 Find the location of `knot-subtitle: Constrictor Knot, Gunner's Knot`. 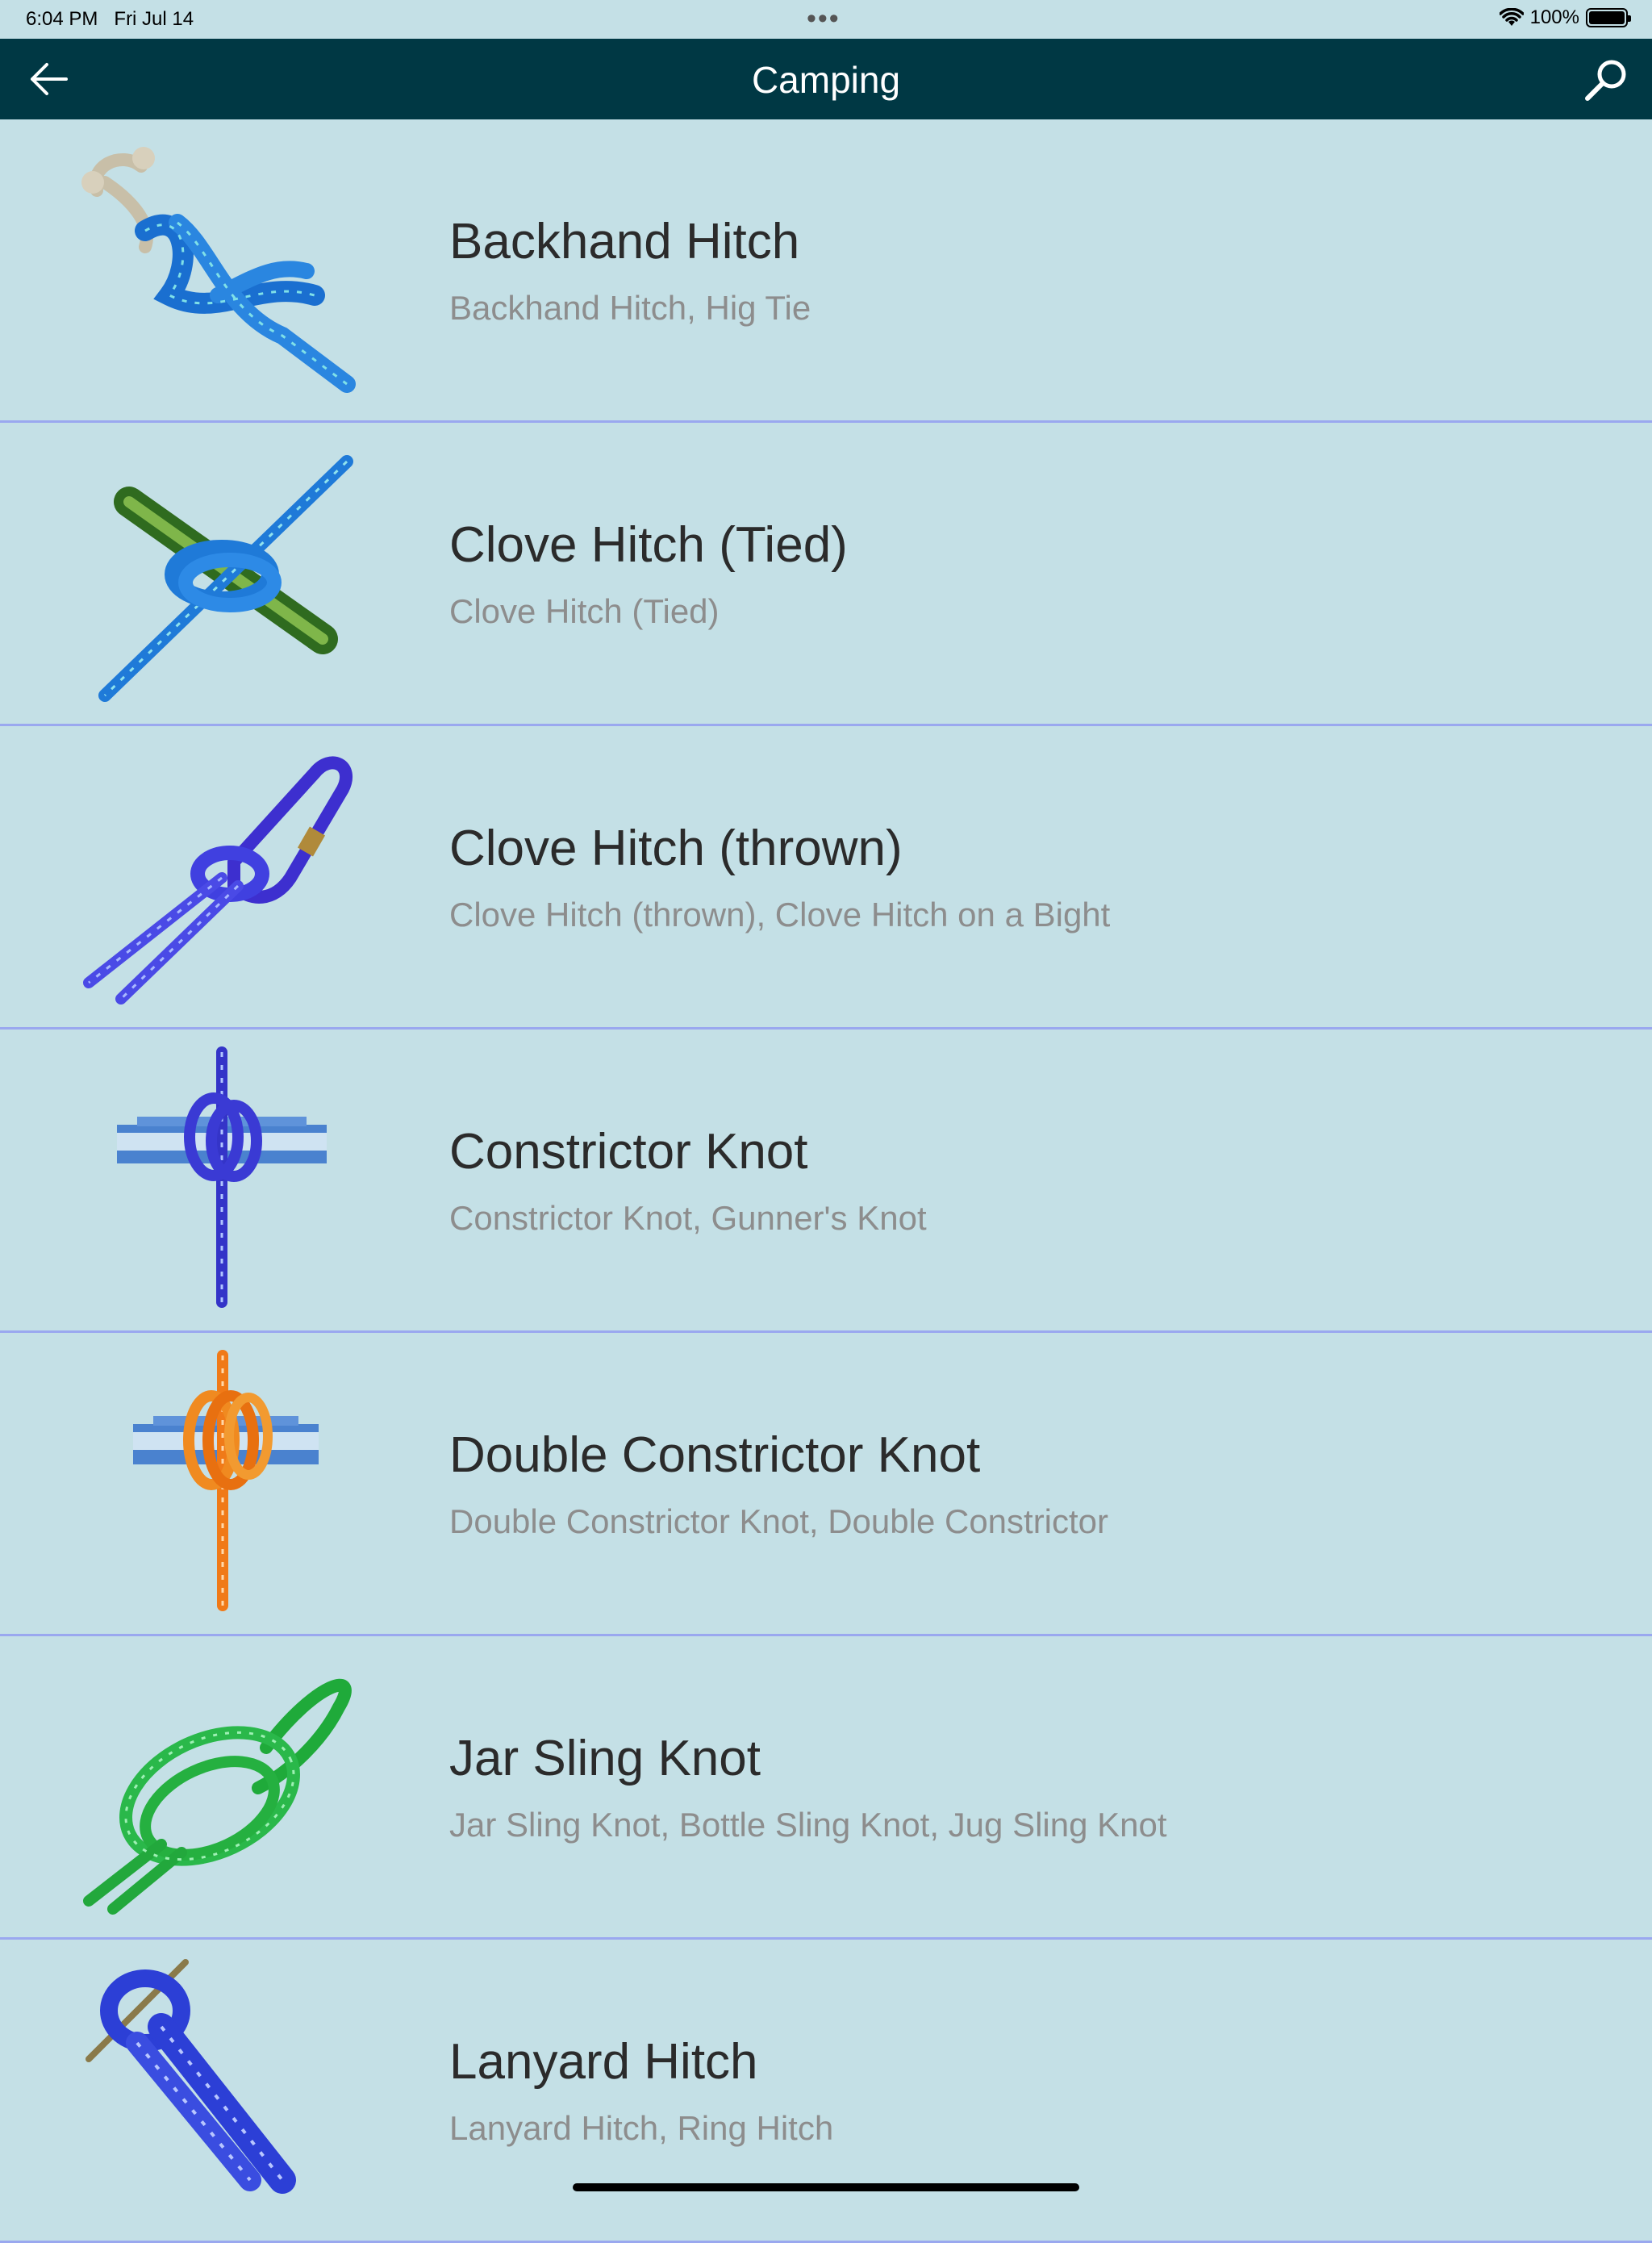

knot-subtitle: Constrictor Knot, Gunner's Knot is located at coordinates (688, 1218).